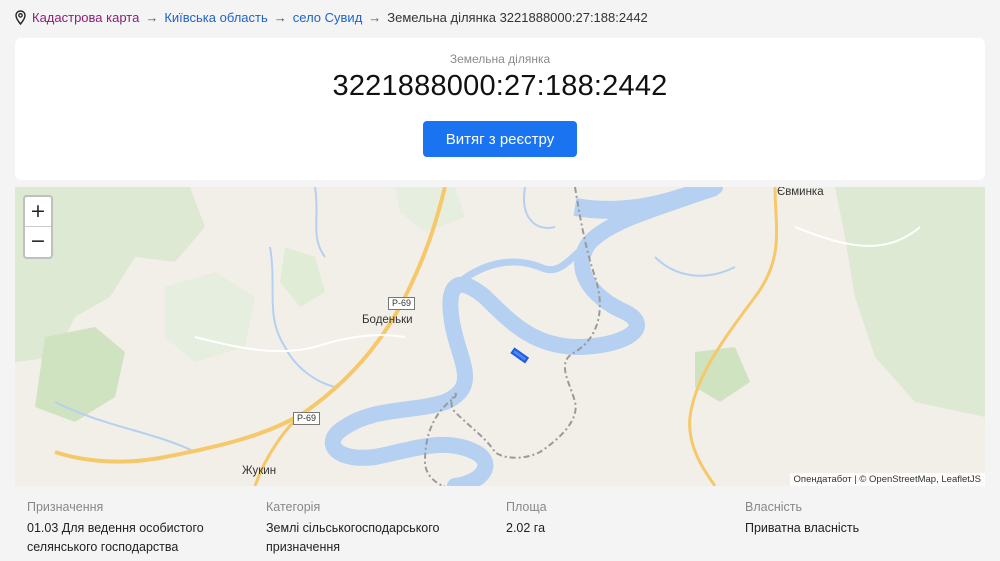 This screenshot has height=561, width=1000. Describe the element at coordinates (215, 17) in the screenshot. I see `breadcrumb-region: Київська область` at that location.